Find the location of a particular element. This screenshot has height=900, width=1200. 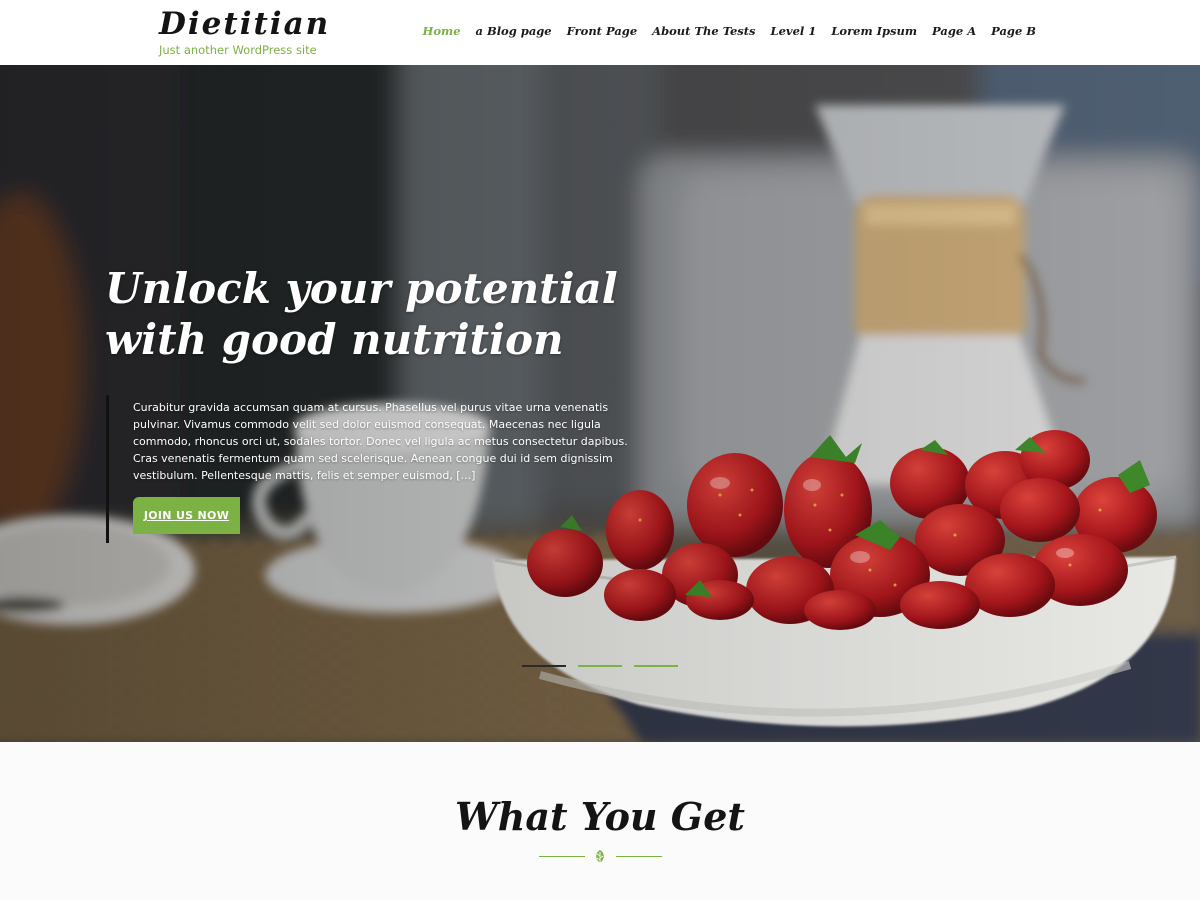

nav-item-about-the-tests: About The Tests is located at coordinates (703, 31).